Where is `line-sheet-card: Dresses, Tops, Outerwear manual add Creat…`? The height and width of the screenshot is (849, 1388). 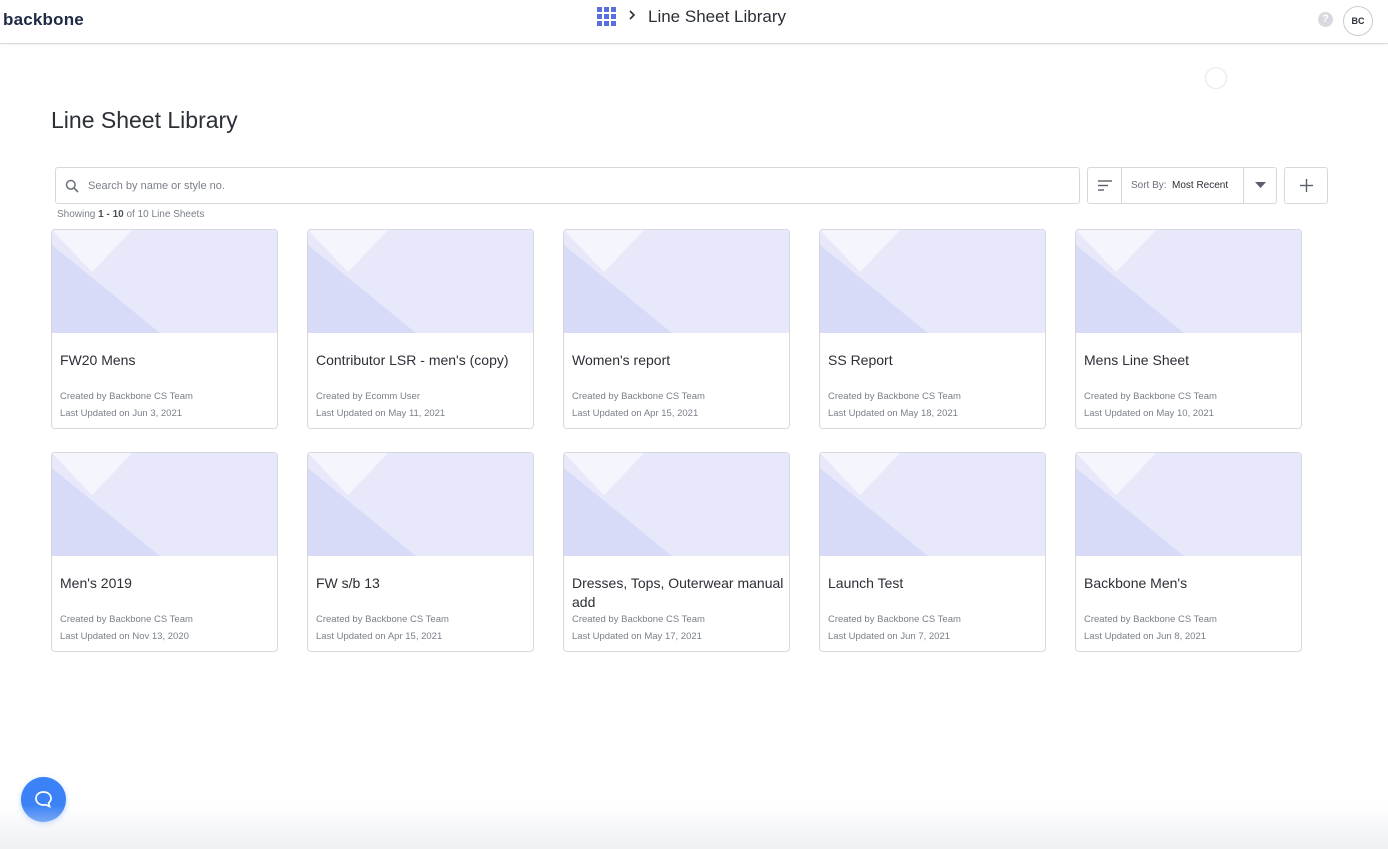
line-sheet-card: Dresses, Tops, Outerwear manual add Creat… is located at coordinates (676, 552).